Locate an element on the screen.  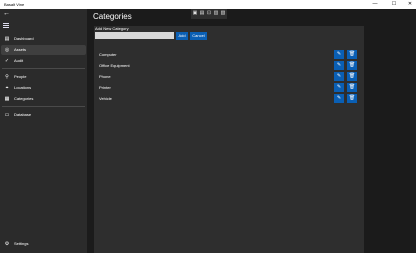
nav-item-label: Settings is located at coordinates (21, 243).